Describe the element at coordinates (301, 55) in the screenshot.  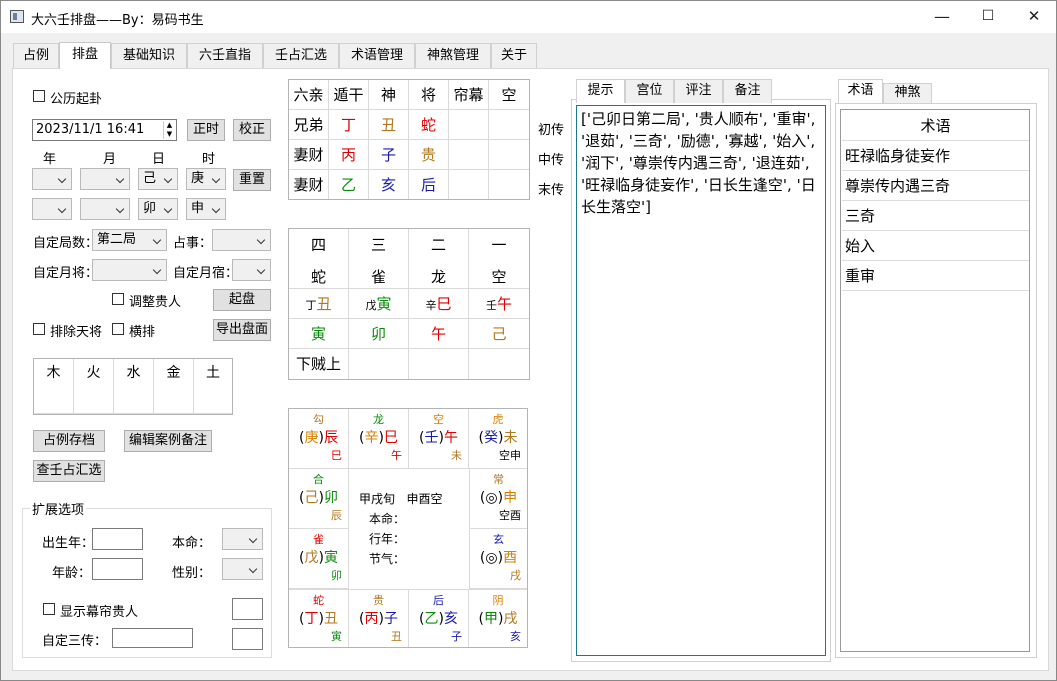
I see `tab-huixuan: 壬占汇选` at that location.